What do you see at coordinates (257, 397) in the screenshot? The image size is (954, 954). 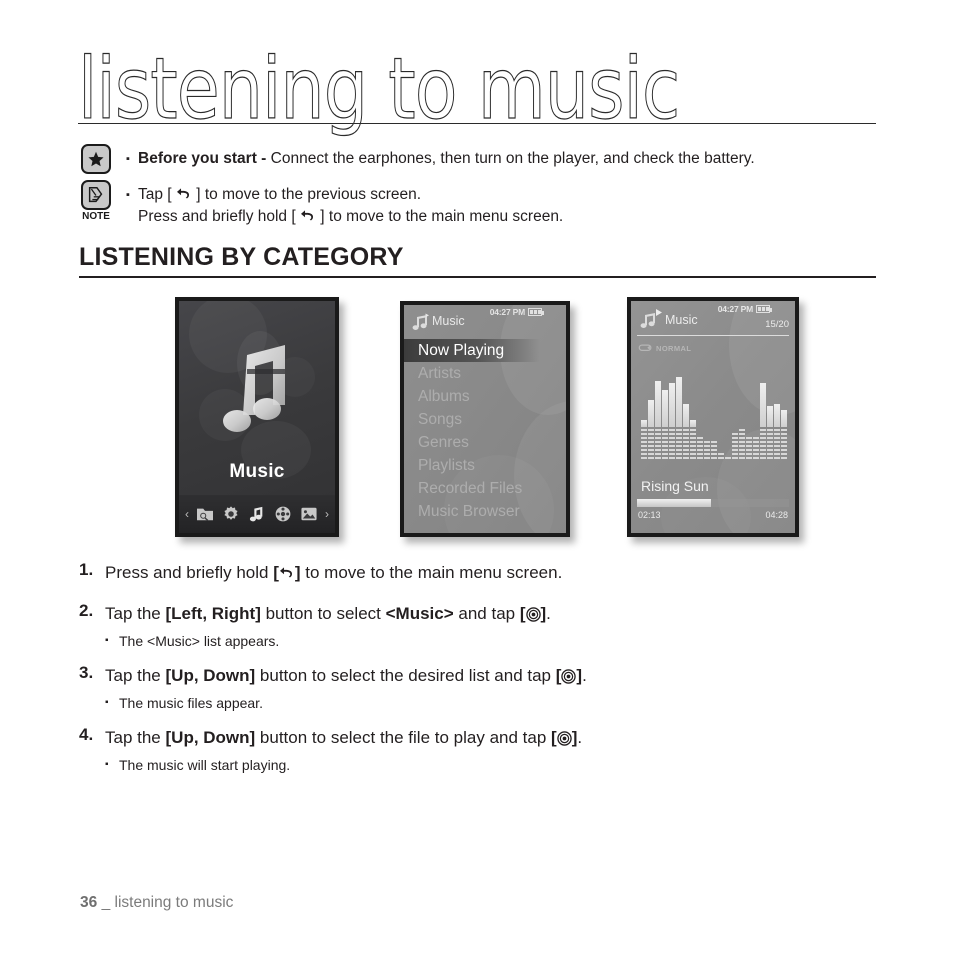 I see `music-note-graphic` at bounding box center [257, 397].